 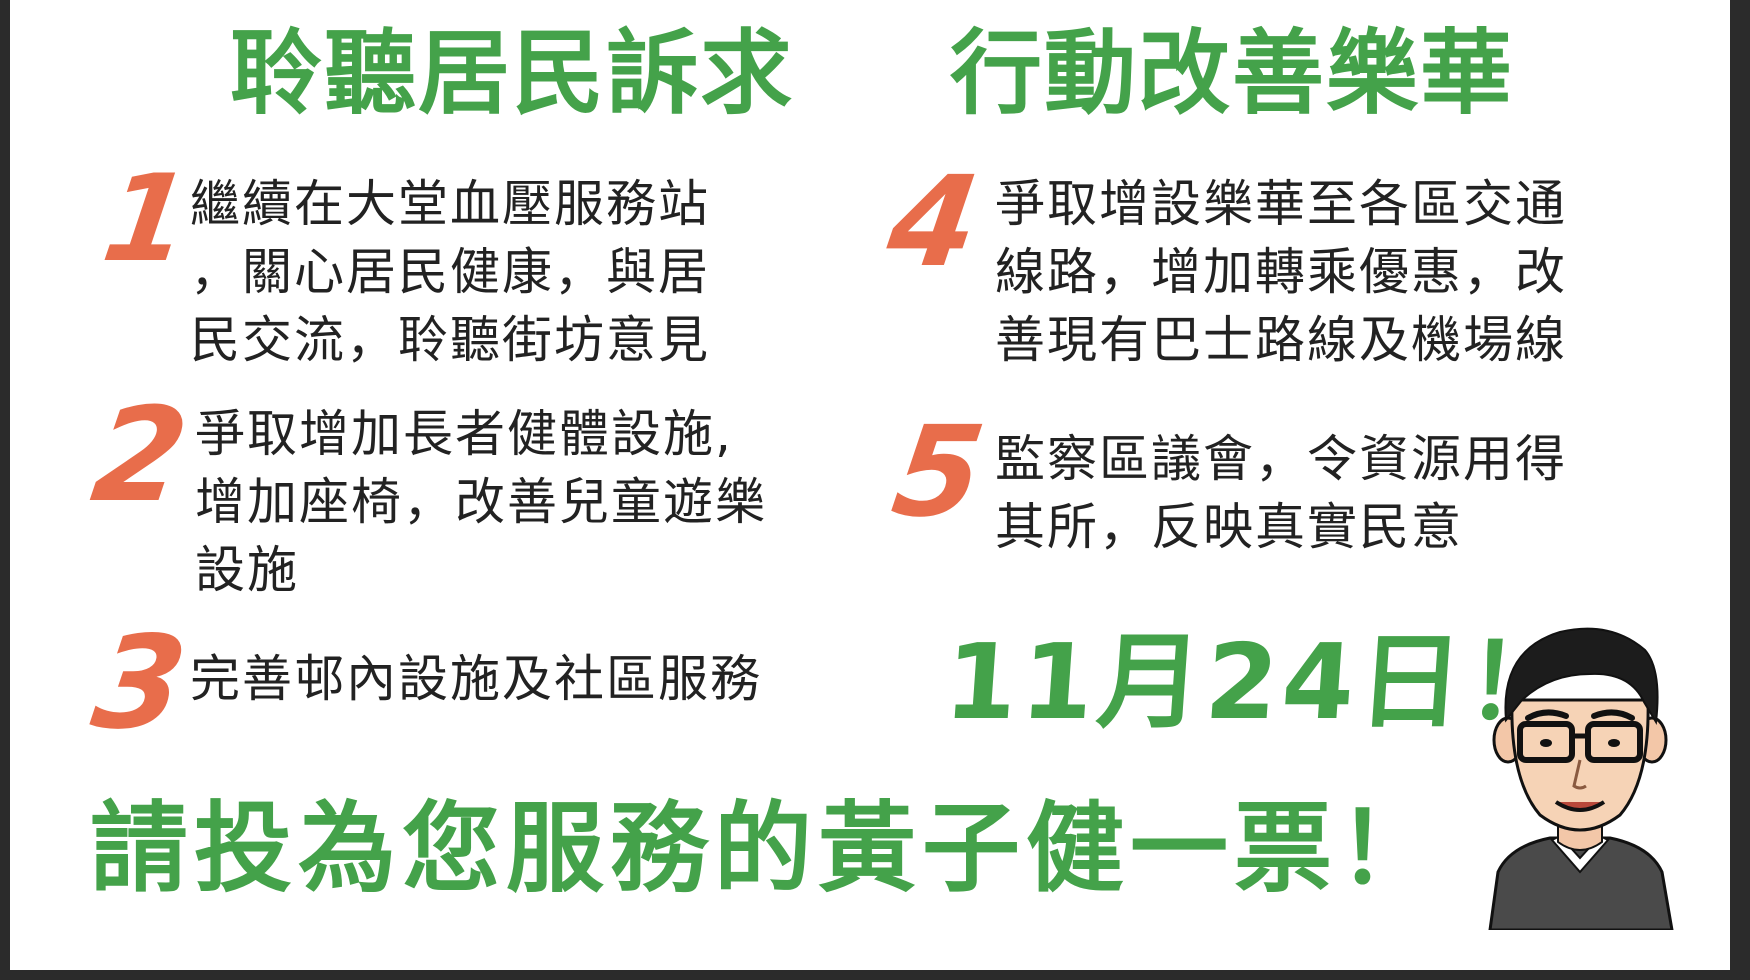 What do you see at coordinates (512, 73) in the screenshot?
I see `headline-left: 聆聽居民訴求` at bounding box center [512, 73].